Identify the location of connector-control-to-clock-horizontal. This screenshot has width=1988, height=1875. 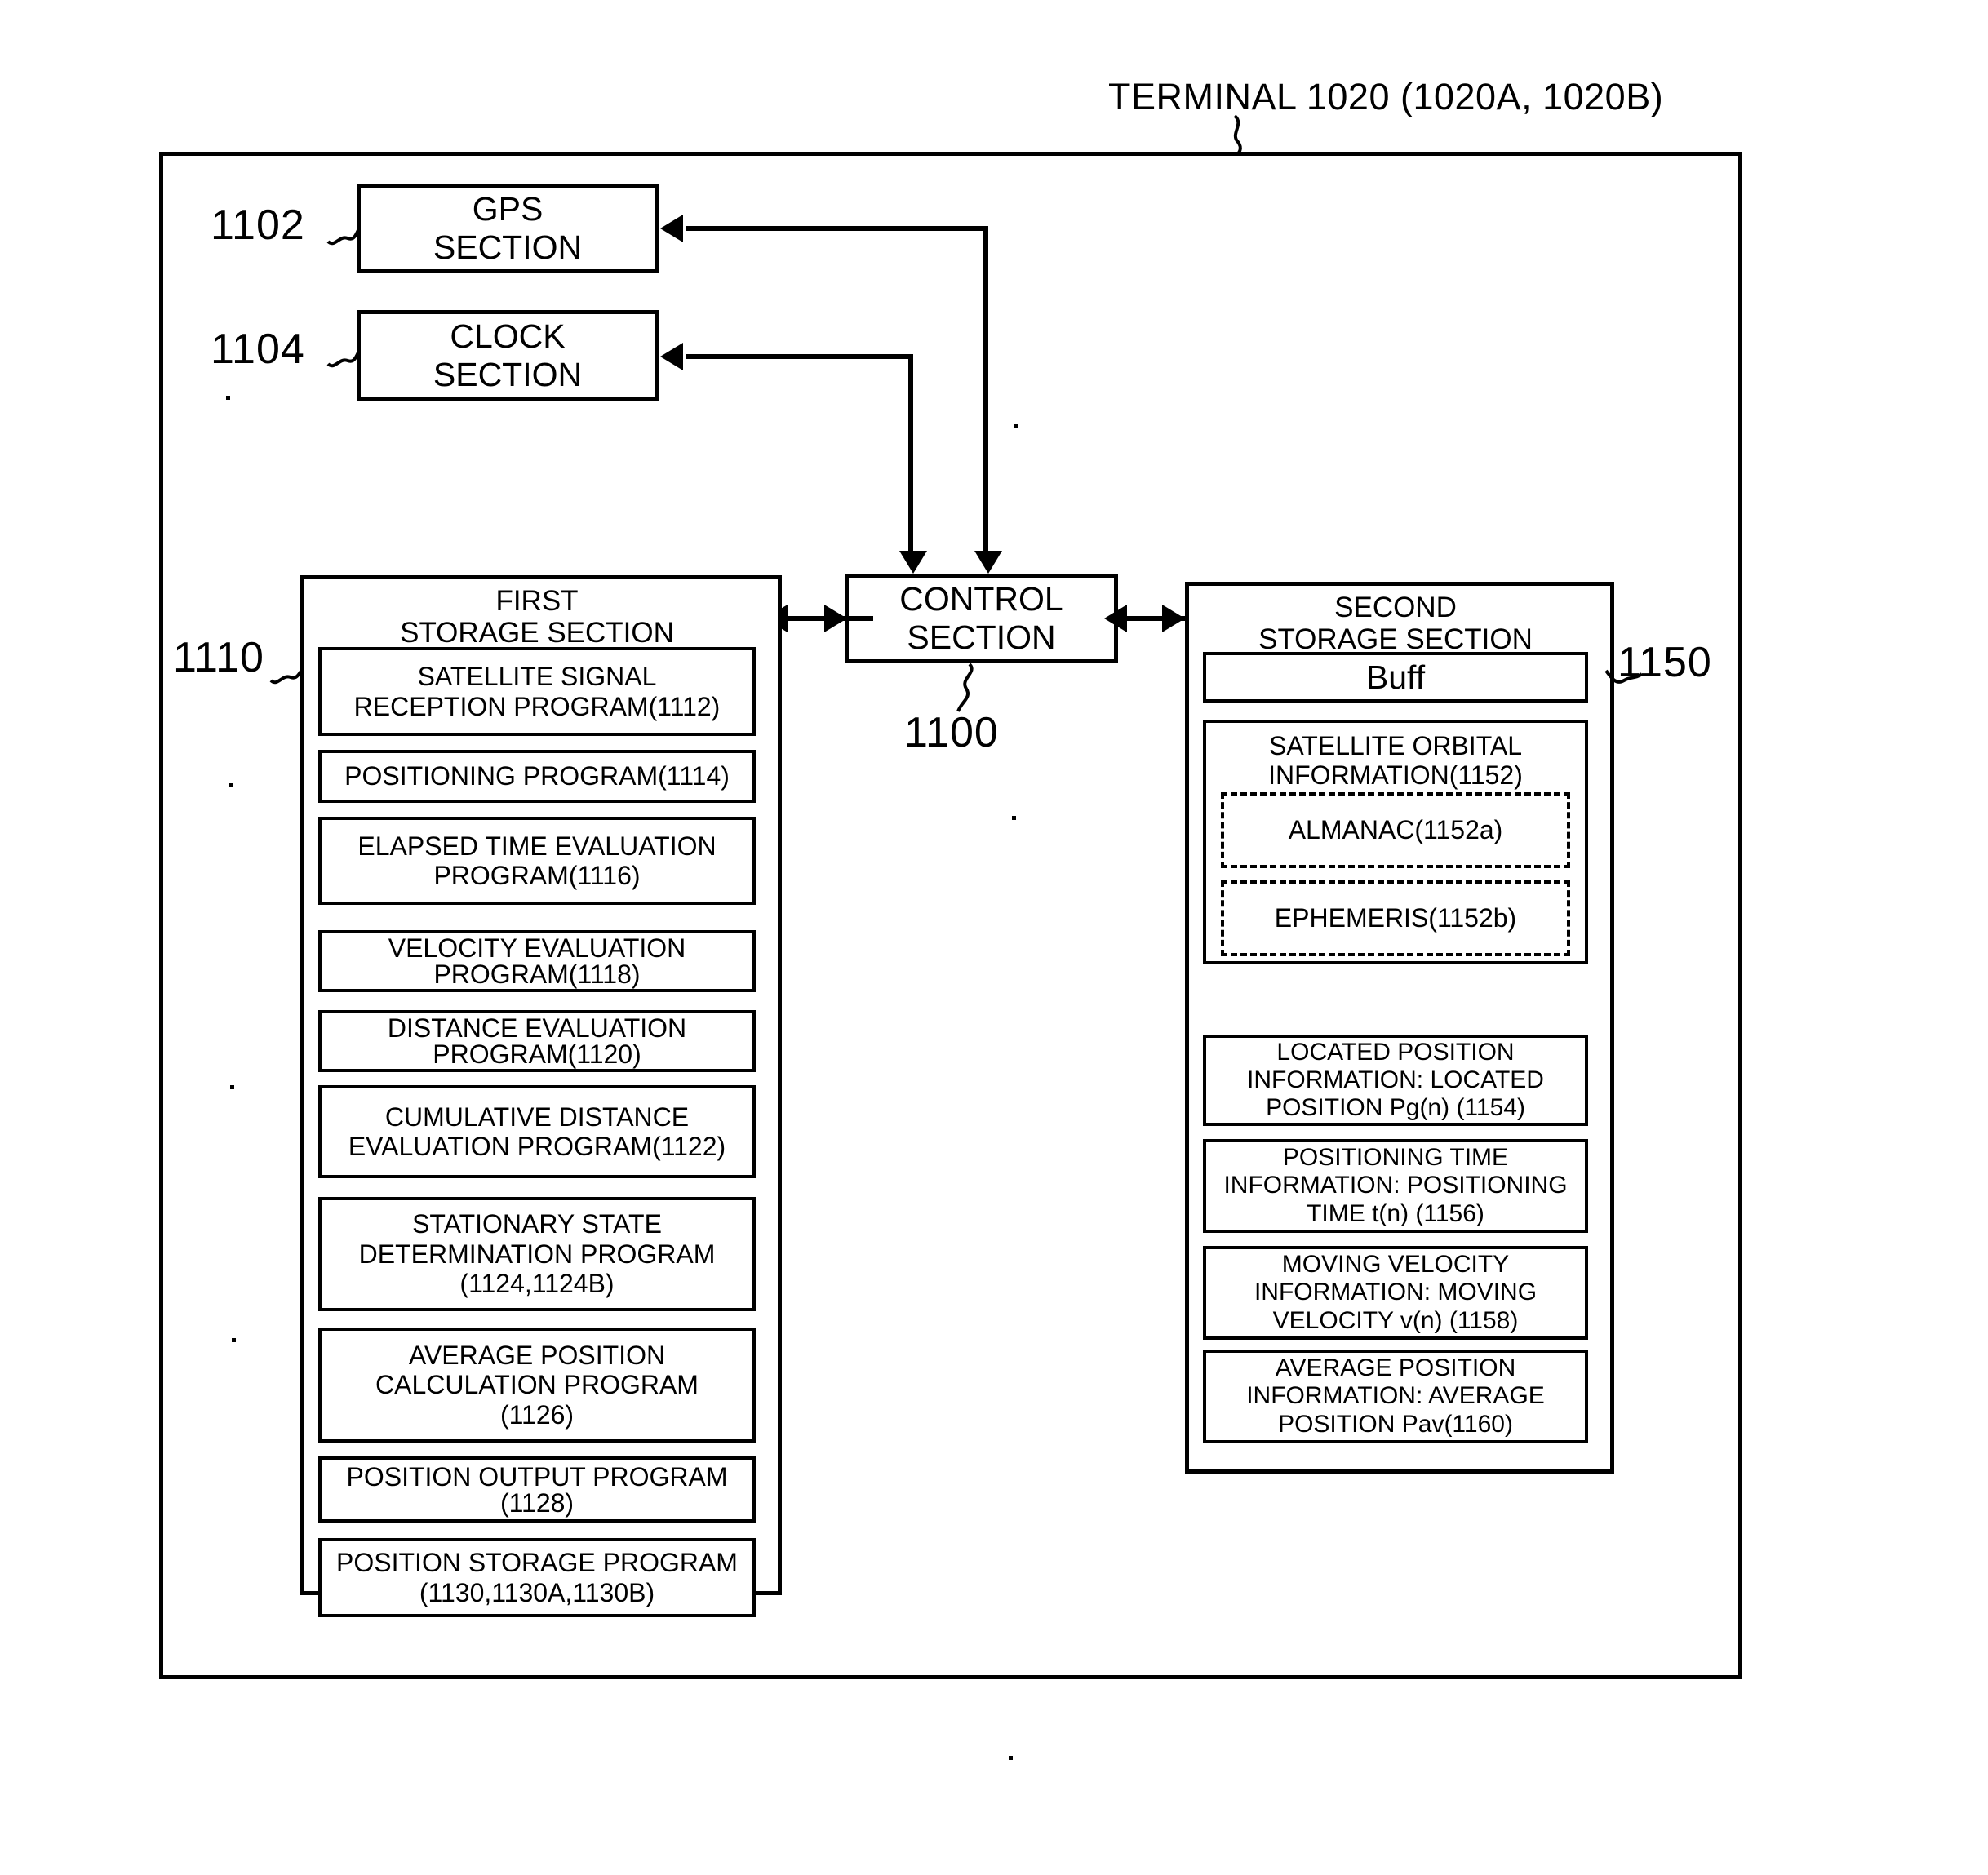
(799, 356).